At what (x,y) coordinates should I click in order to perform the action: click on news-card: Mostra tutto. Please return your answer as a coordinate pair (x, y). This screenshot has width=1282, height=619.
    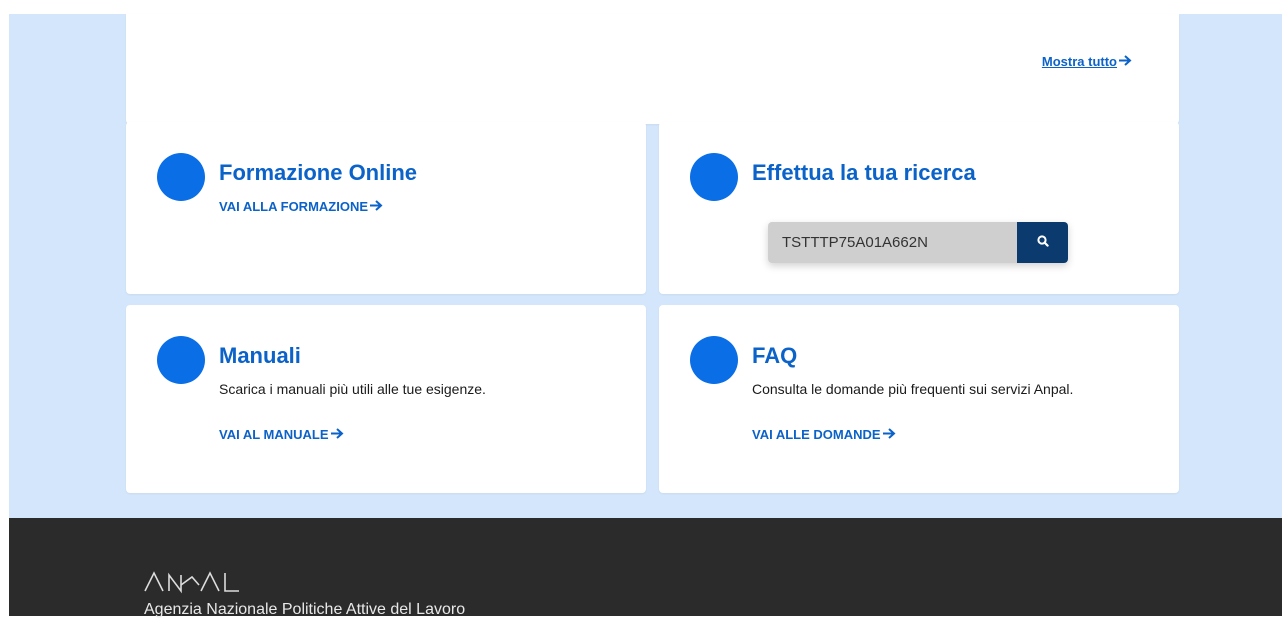
    Looking at the image, I should click on (652, 69).